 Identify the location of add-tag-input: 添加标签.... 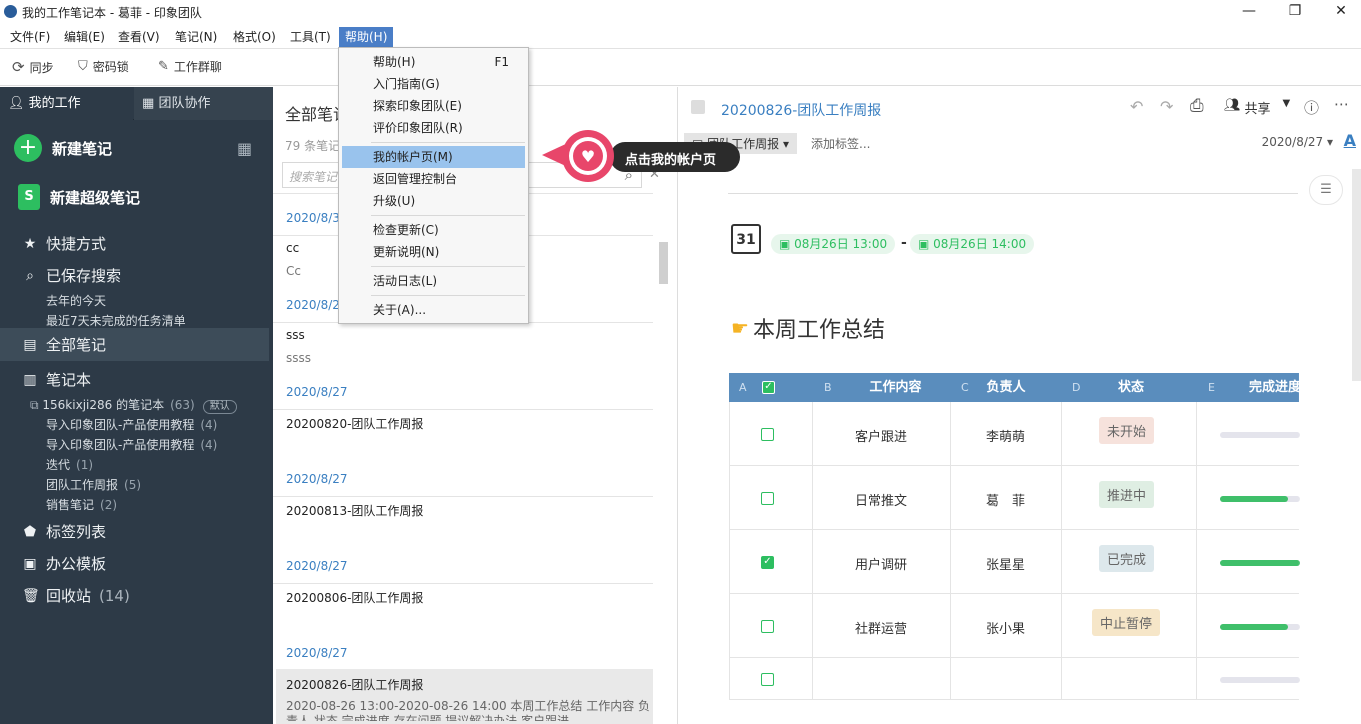
(840, 143).